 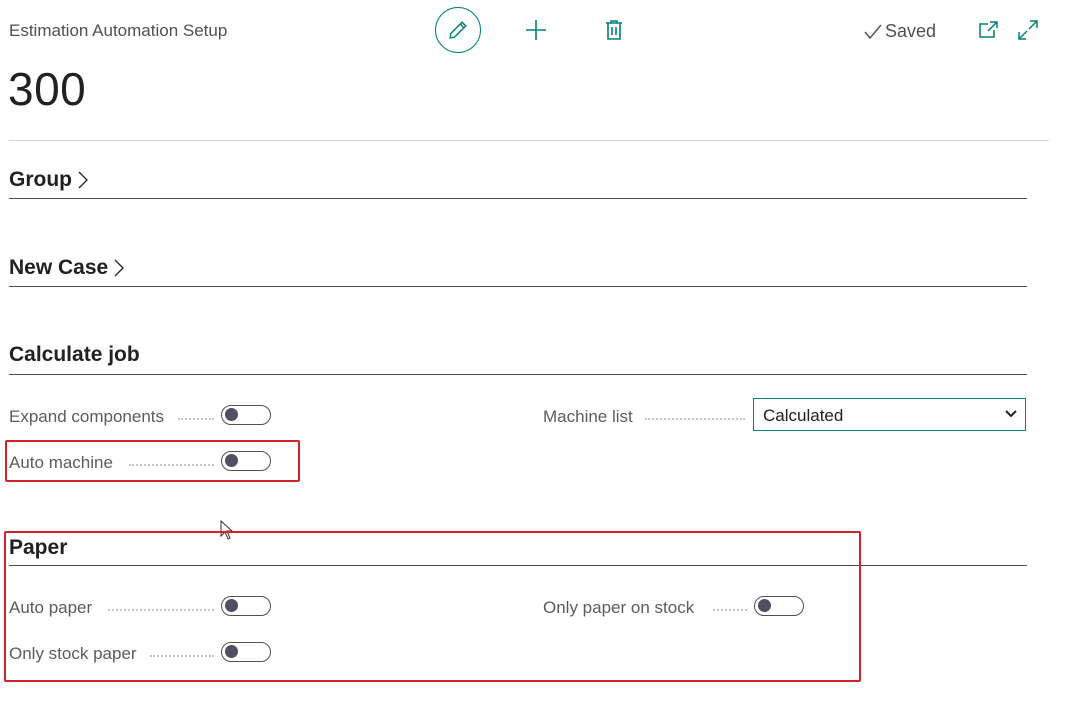 I want to click on section-header-new-case: New Case, so click(x=67, y=268).